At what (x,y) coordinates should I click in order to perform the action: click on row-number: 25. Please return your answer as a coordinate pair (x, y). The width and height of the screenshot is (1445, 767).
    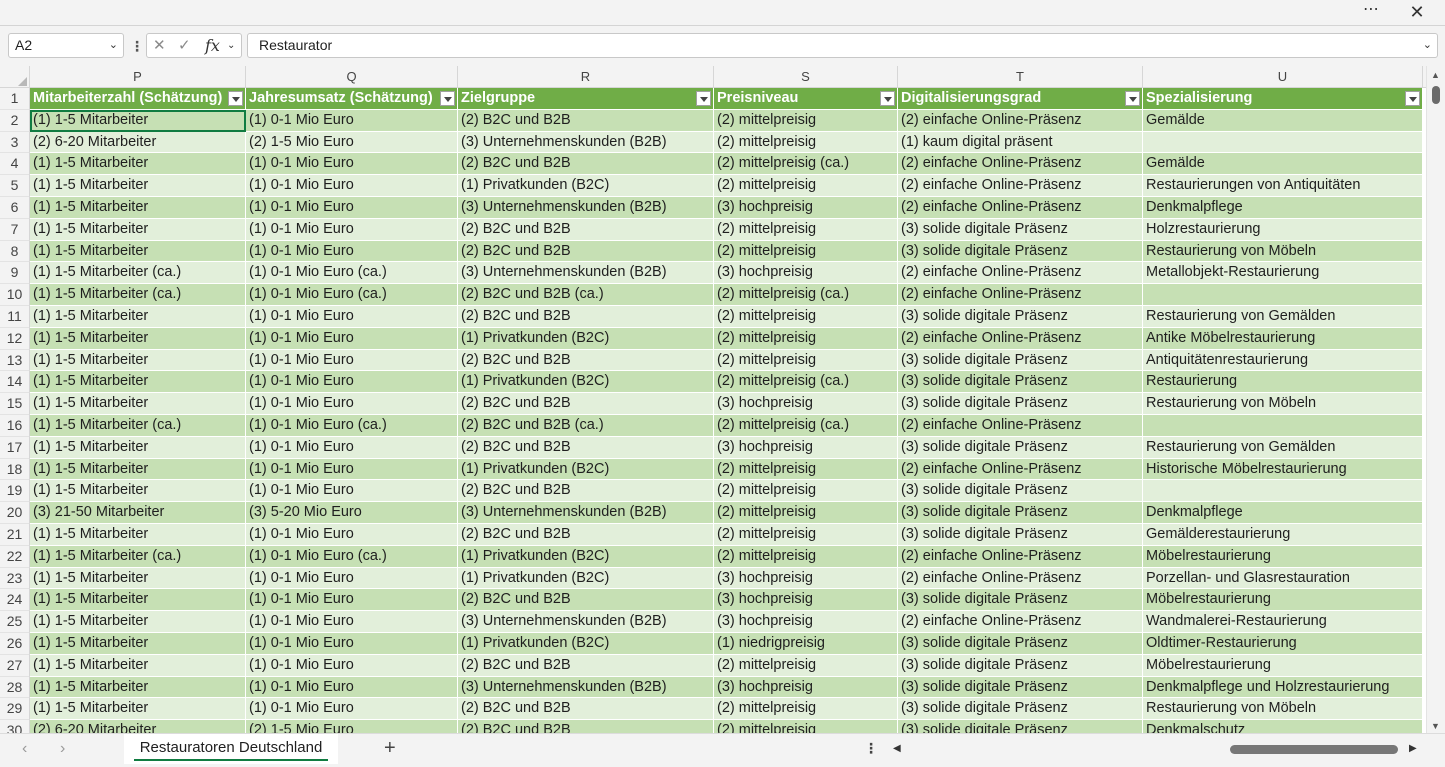
    Looking at the image, I should click on (15, 622).